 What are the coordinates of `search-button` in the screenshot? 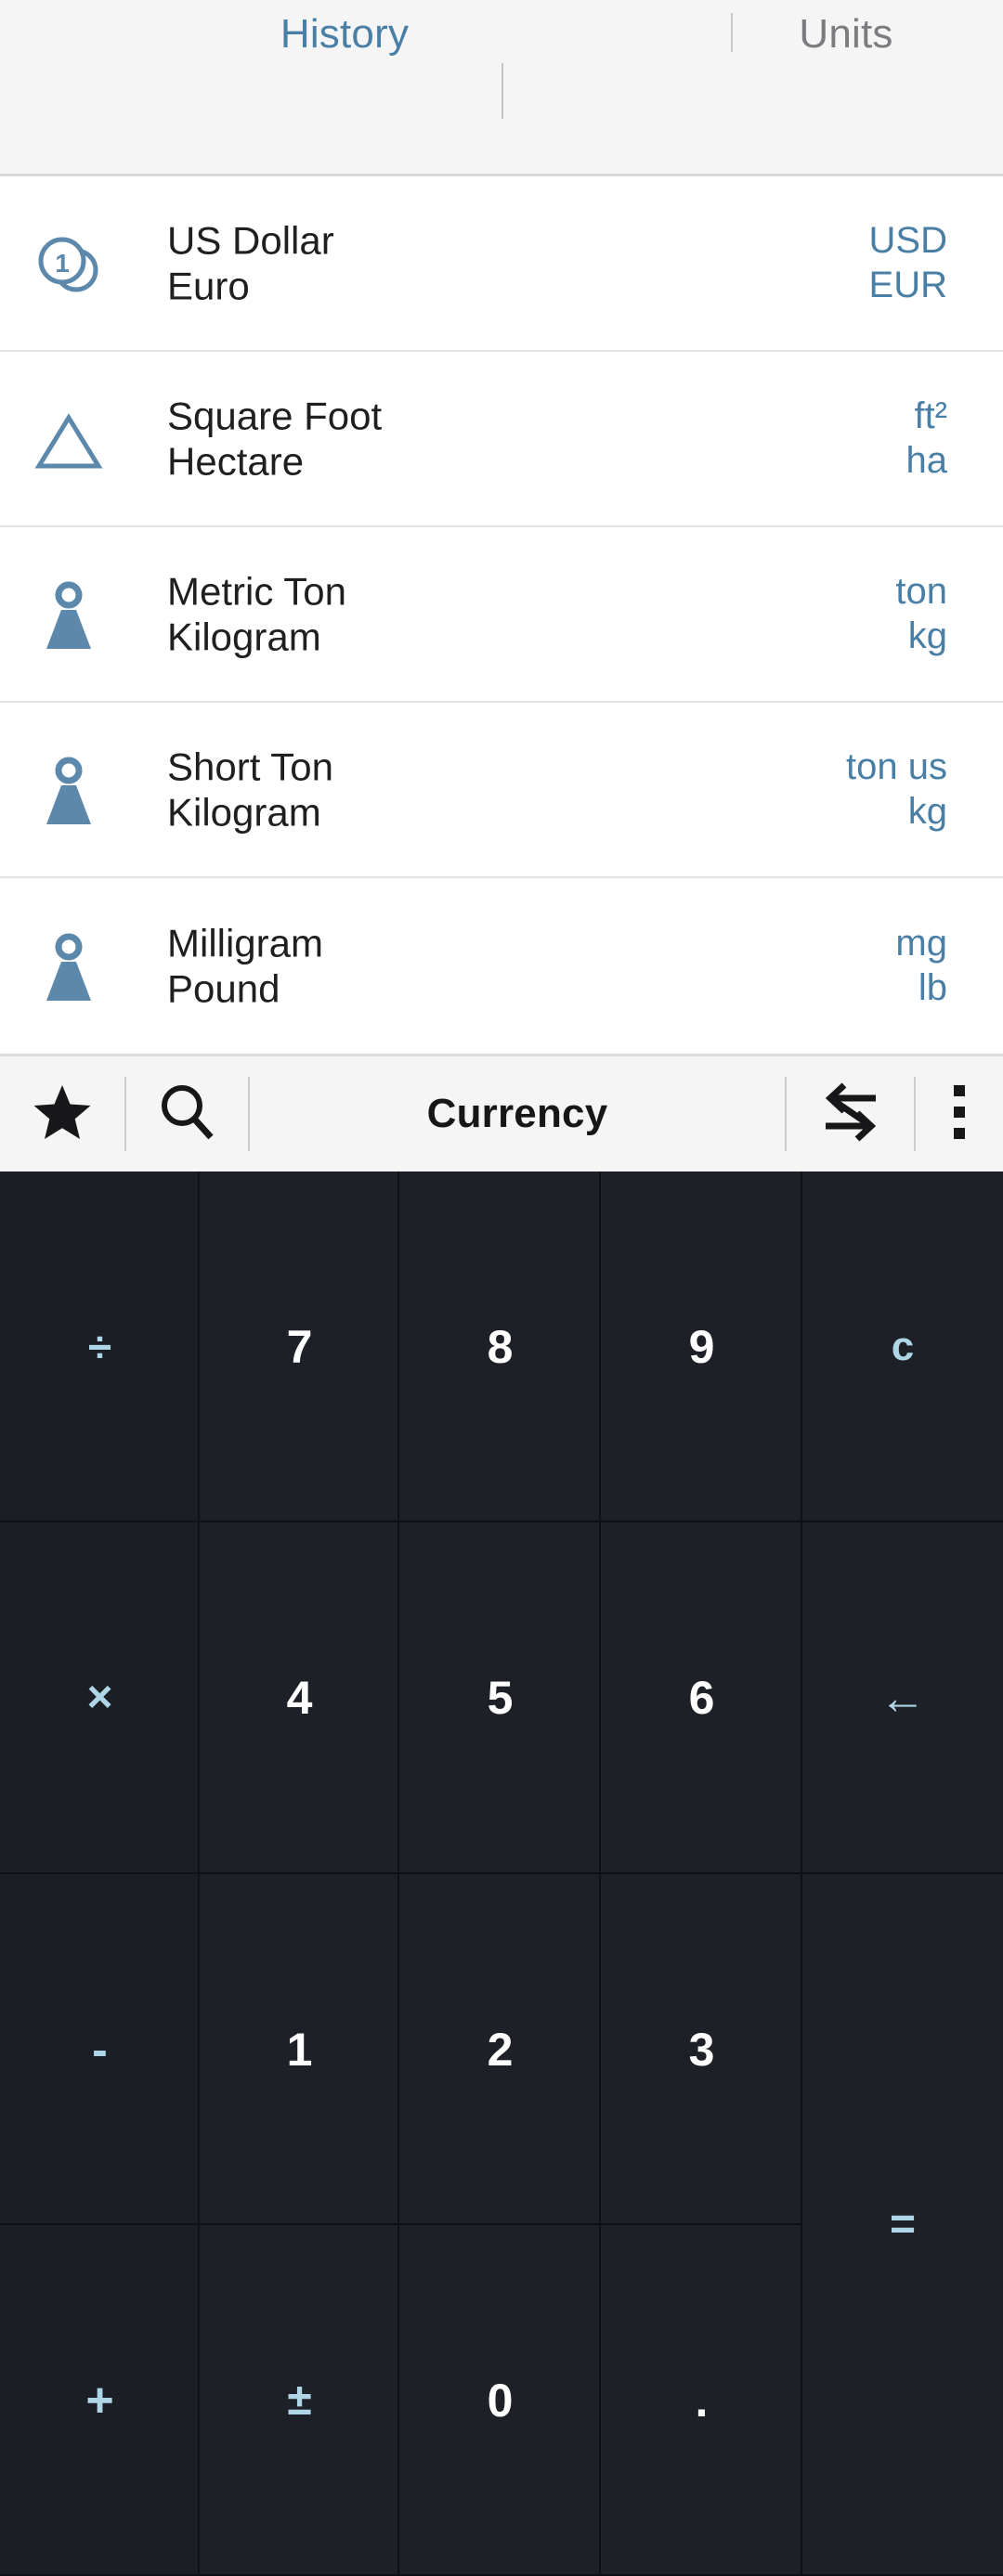 It's located at (187, 1113).